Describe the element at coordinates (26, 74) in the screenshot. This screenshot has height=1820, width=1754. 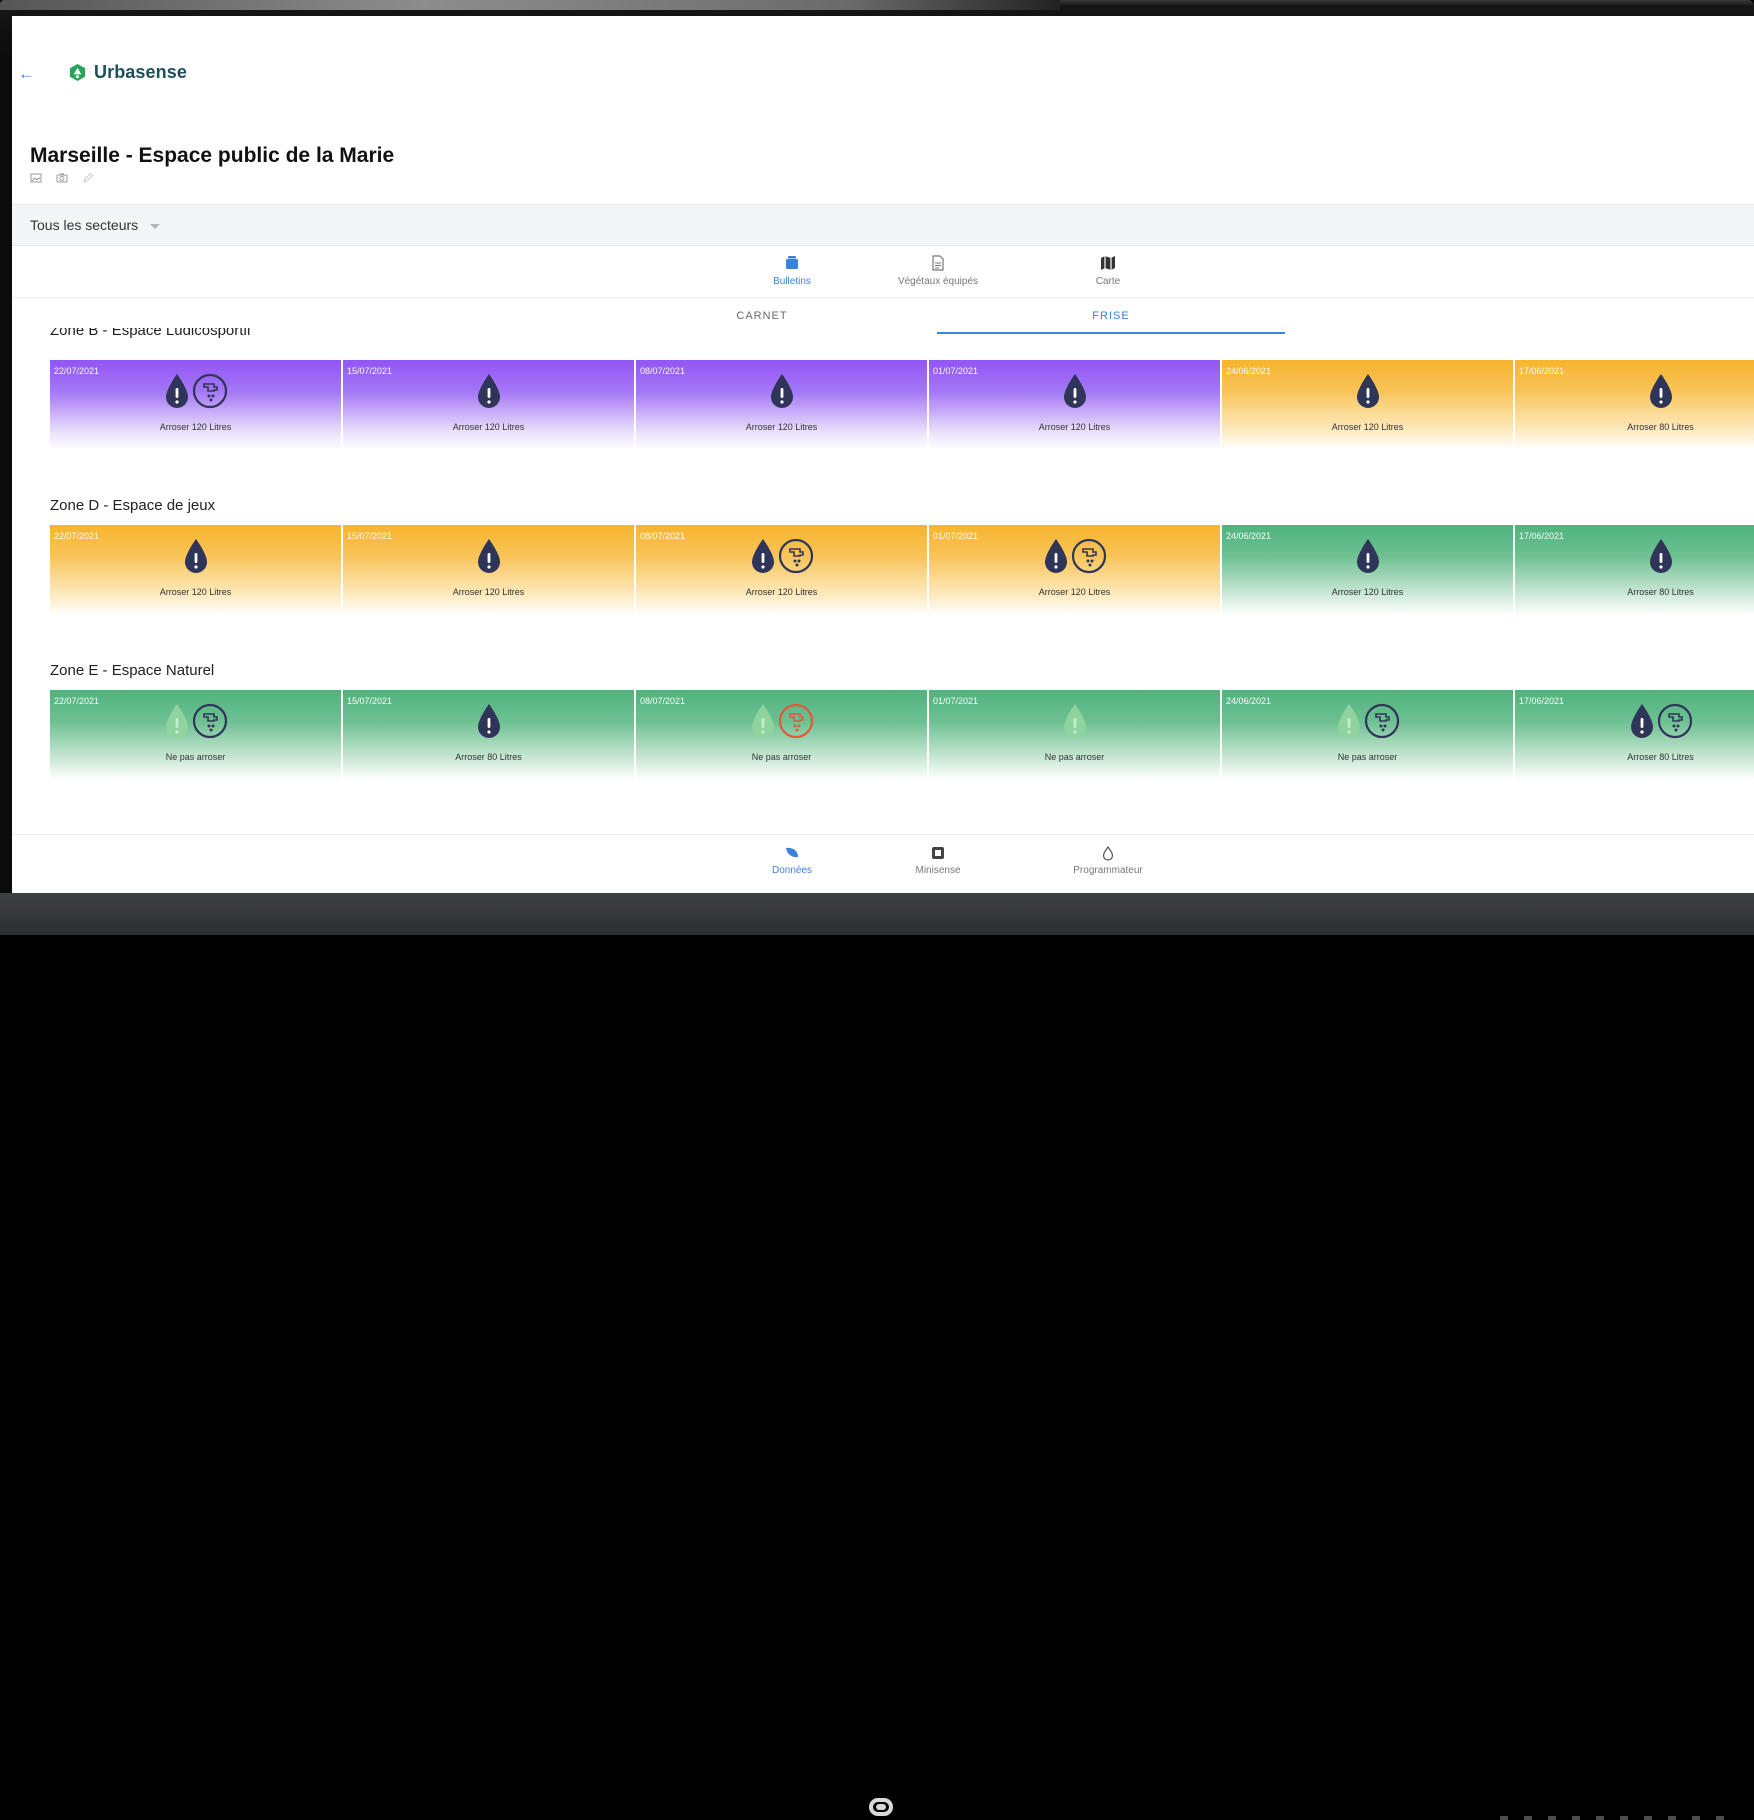
I see `back-arrow-icon: ←` at that location.